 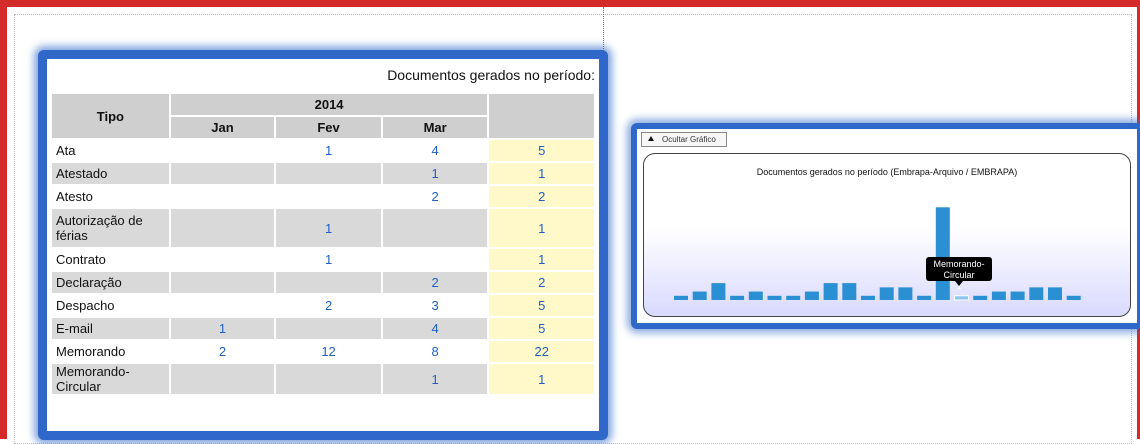 What do you see at coordinates (328, 127) in the screenshot?
I see `column-header-fev: Fev` at bounding box center [328, 127].